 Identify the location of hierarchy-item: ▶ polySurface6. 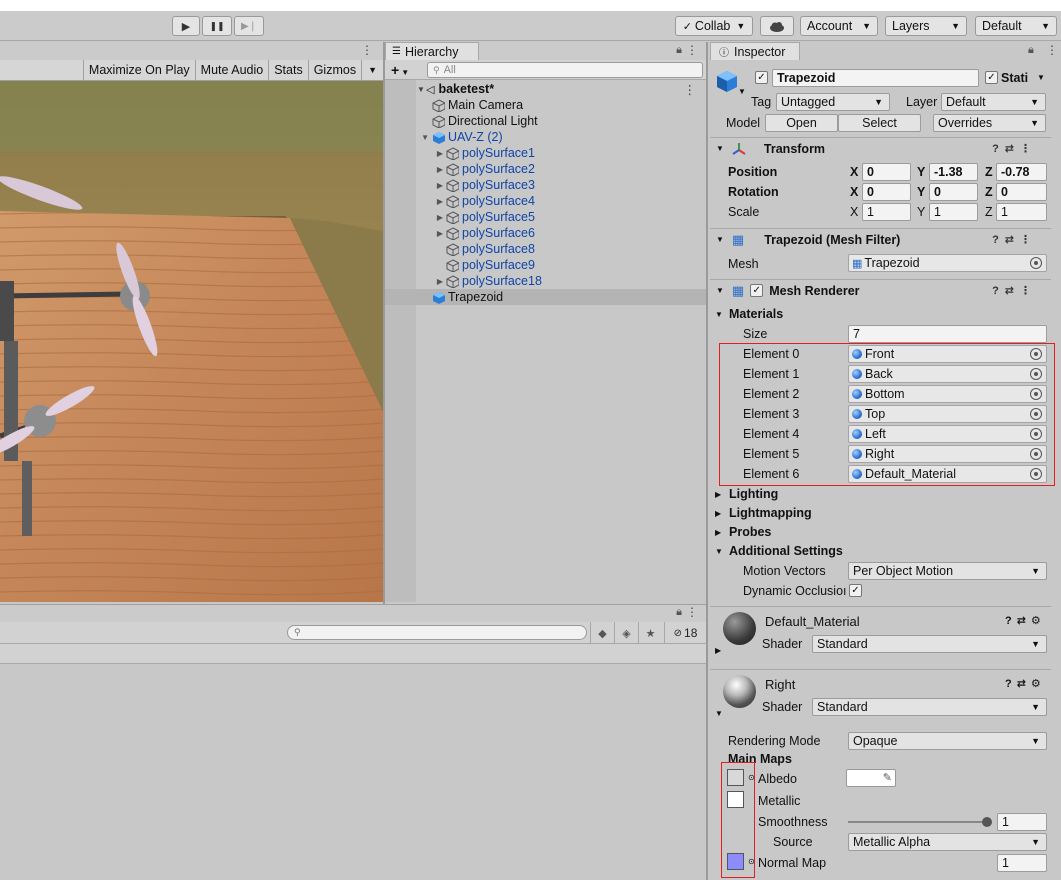
(561, 233).